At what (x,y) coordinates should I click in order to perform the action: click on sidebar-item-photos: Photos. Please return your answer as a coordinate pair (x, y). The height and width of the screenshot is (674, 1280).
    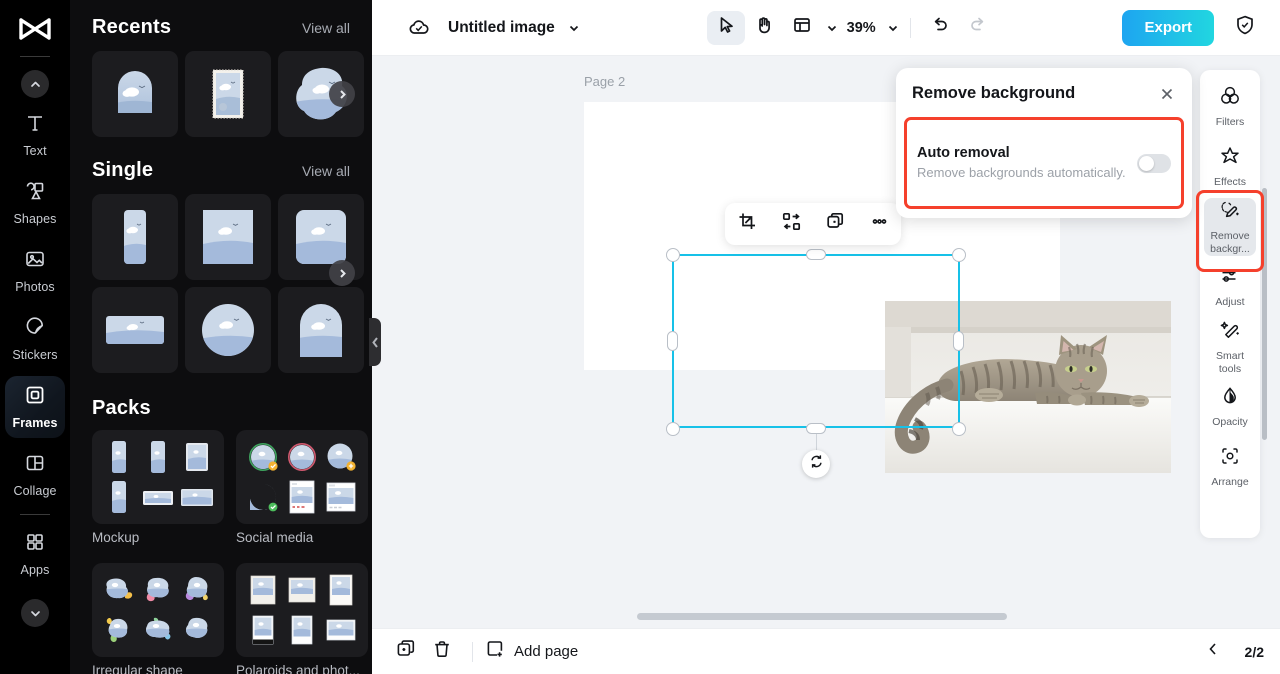
    Looking at the image, I should click on (35, 271).